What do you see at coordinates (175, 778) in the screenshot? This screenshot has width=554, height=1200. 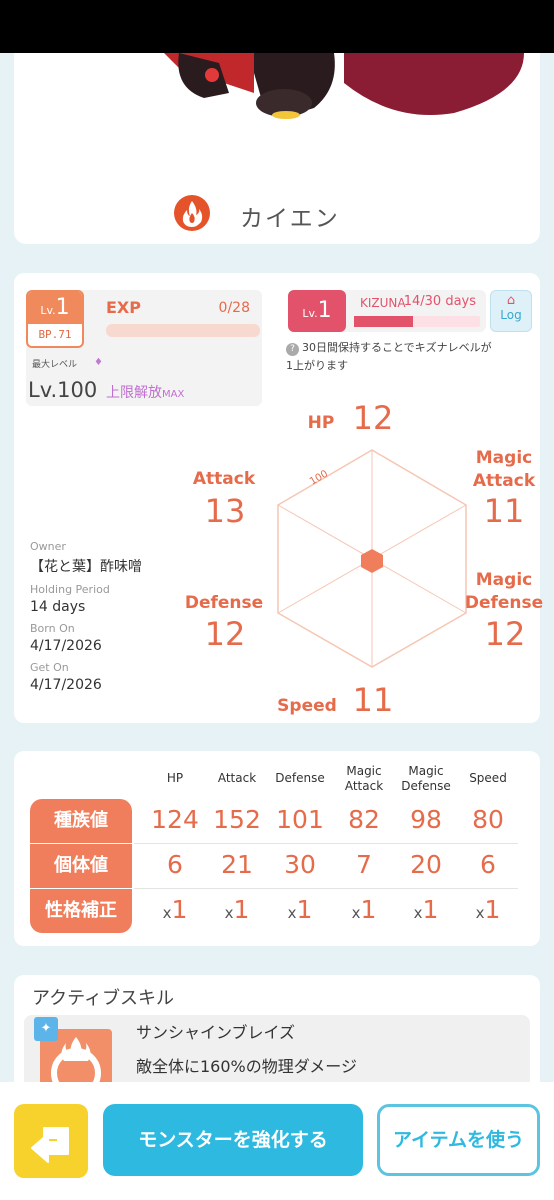 I see `table-header-hp: HP` at bounding box center [175, 778].